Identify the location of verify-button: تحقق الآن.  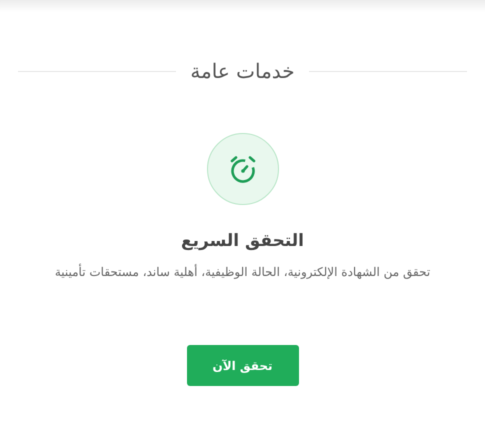
(242, 365).